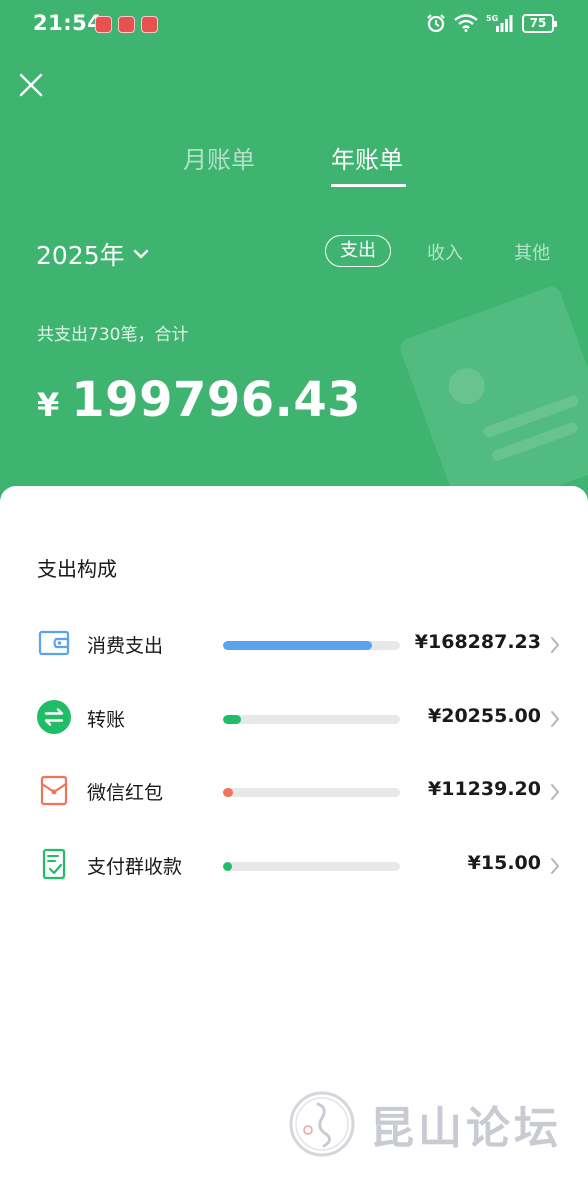 The width and height of the screenshot is (588, 1200). I want to click on breakdown-row-red-packet: 微信红包 ¥11239.20, so click(294, 794).